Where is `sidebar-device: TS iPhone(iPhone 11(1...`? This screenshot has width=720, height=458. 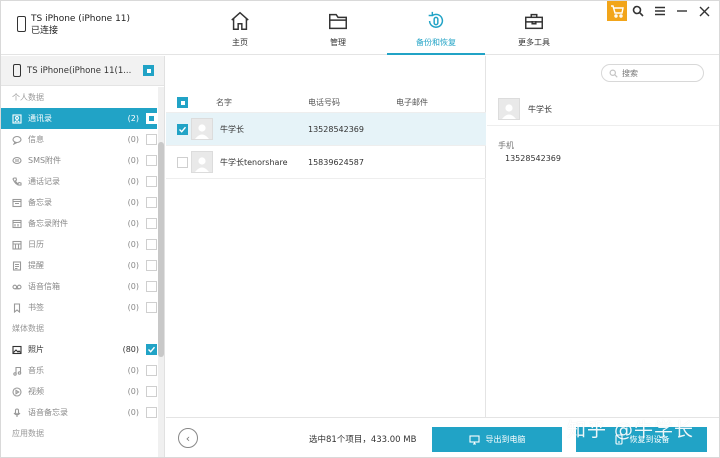 sidebar-device: TS iPhone(iPhone 11(1... is located at coordinates (82, 71).